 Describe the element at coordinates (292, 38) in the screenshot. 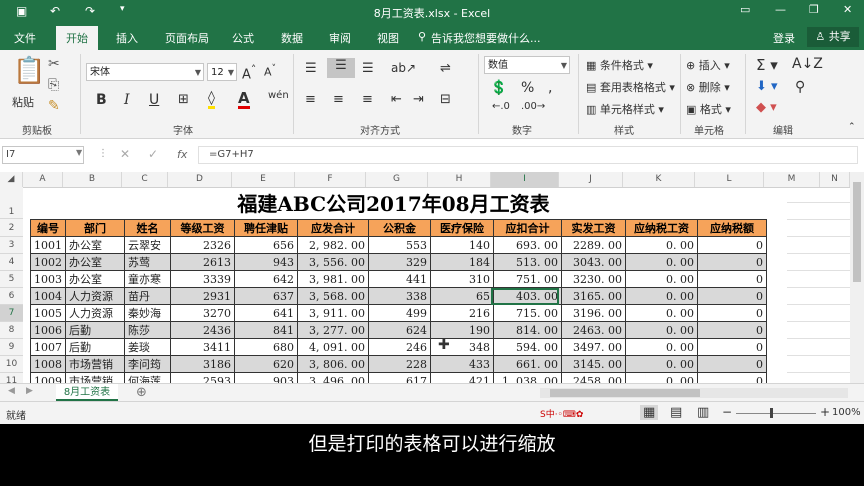

I see `tab-data: 数据` at that location.